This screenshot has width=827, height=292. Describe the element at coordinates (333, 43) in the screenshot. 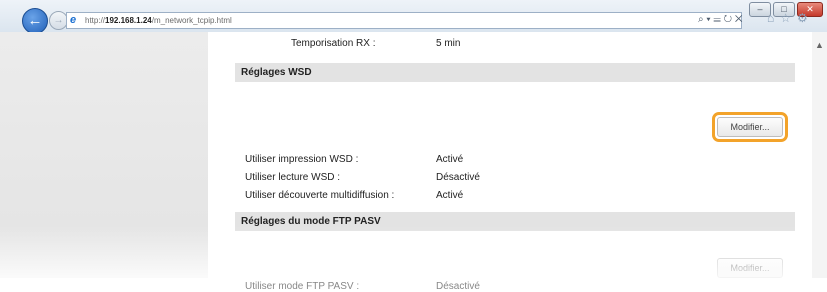

I see `rx-timeout-label: Temporisation RX :` at that location.